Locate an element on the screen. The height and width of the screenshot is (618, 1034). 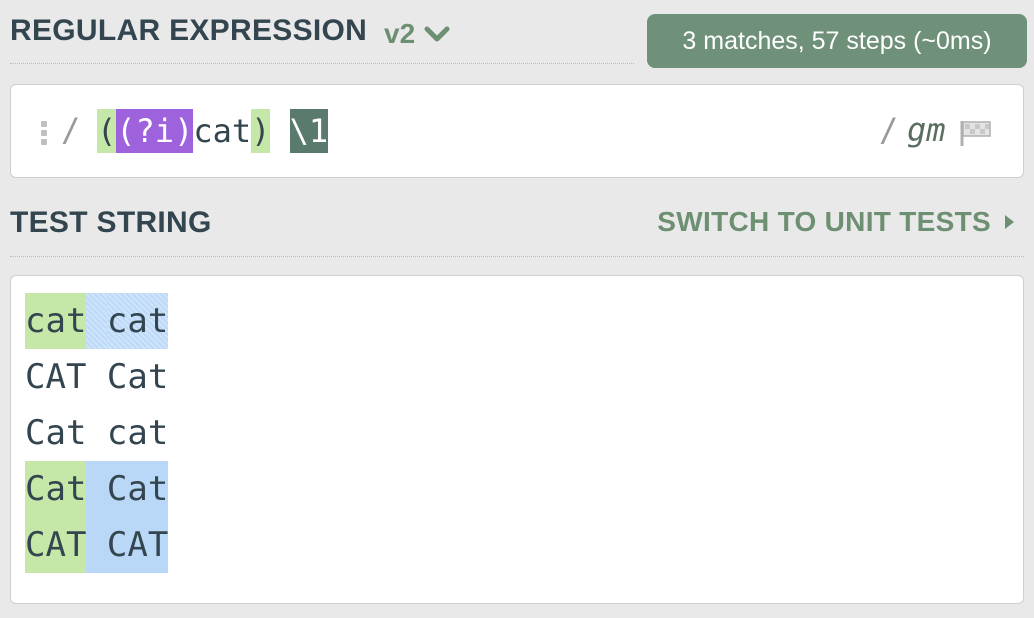
match-group-highlight: CAT is located at coordinates (56, 545).